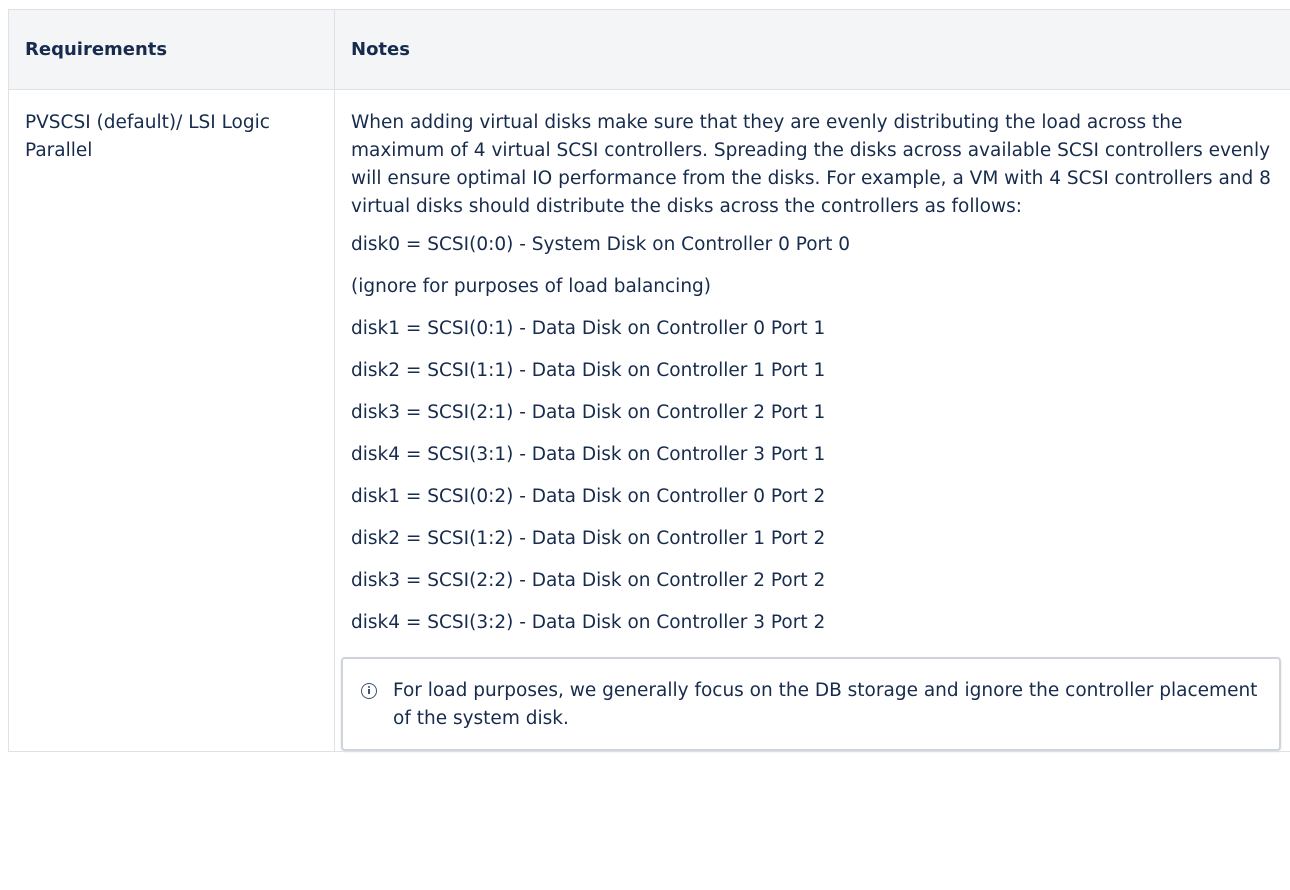 Image resolution: width=1290 pixels, height=890 pixels. What do you see at coordinates (147, 136) in the screenshot?
I see `requirement-text: PVSCSI (default)/ LSI Logic Parallel` at bounding box center [147, 136].